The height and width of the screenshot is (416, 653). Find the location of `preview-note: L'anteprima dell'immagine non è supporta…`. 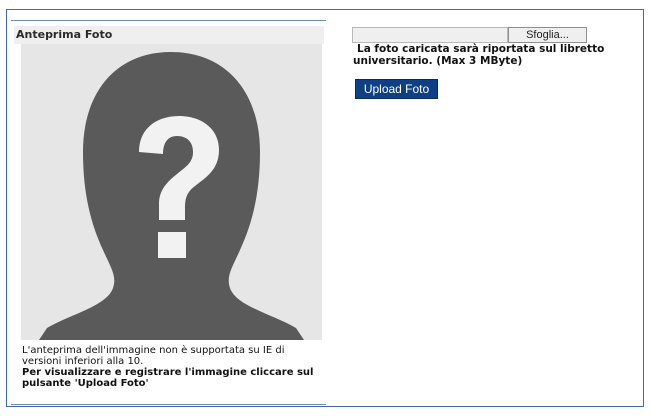

preview-note: L'anteprima dell'immagine non è supporta… is located at coordinates (172, 367).